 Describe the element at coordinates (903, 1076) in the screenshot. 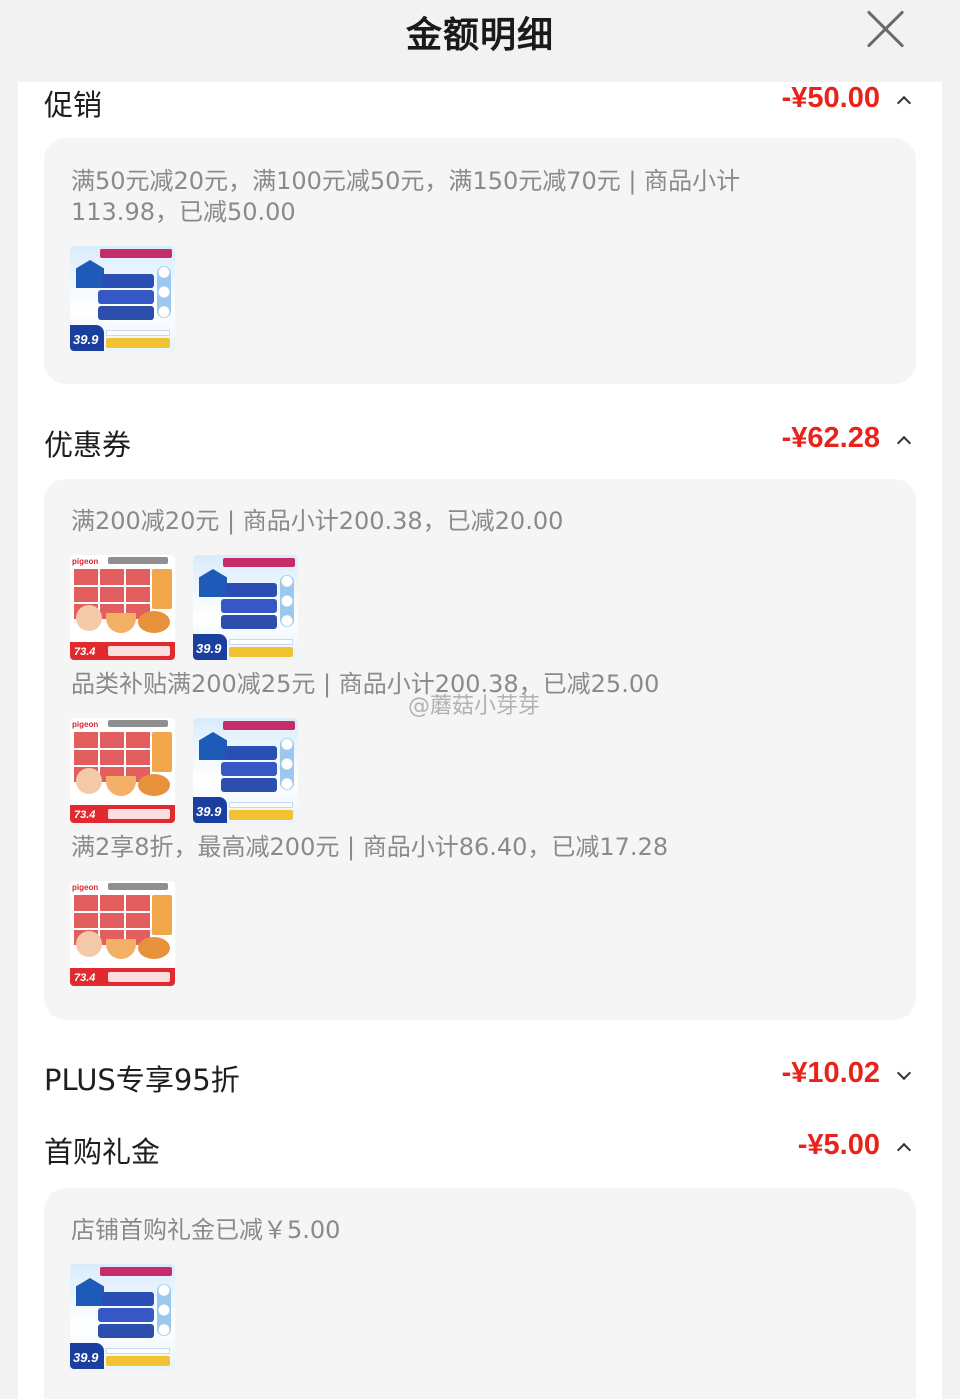

I see `chevron-down-icon` at that location.